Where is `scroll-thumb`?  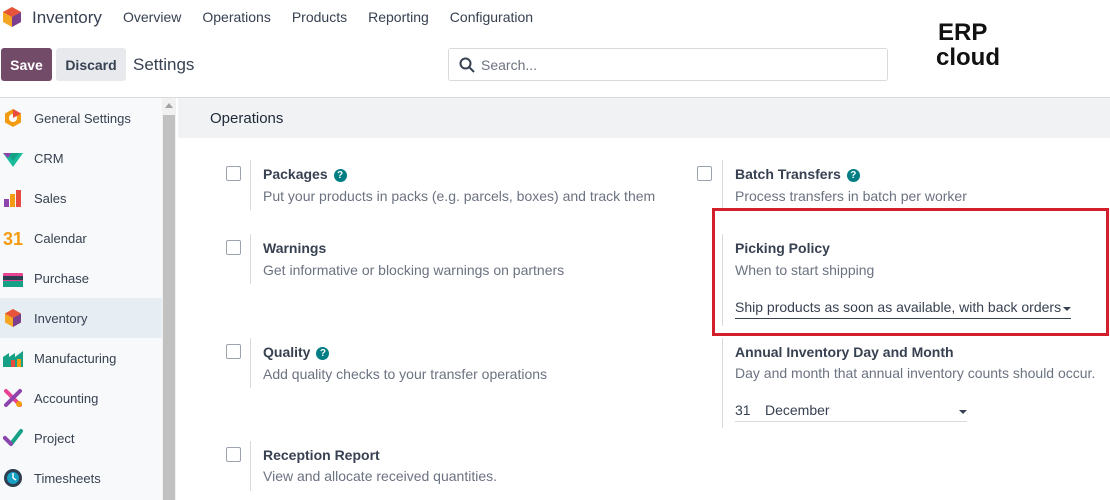 scroll-thumb is located at coordinates (169, 307).